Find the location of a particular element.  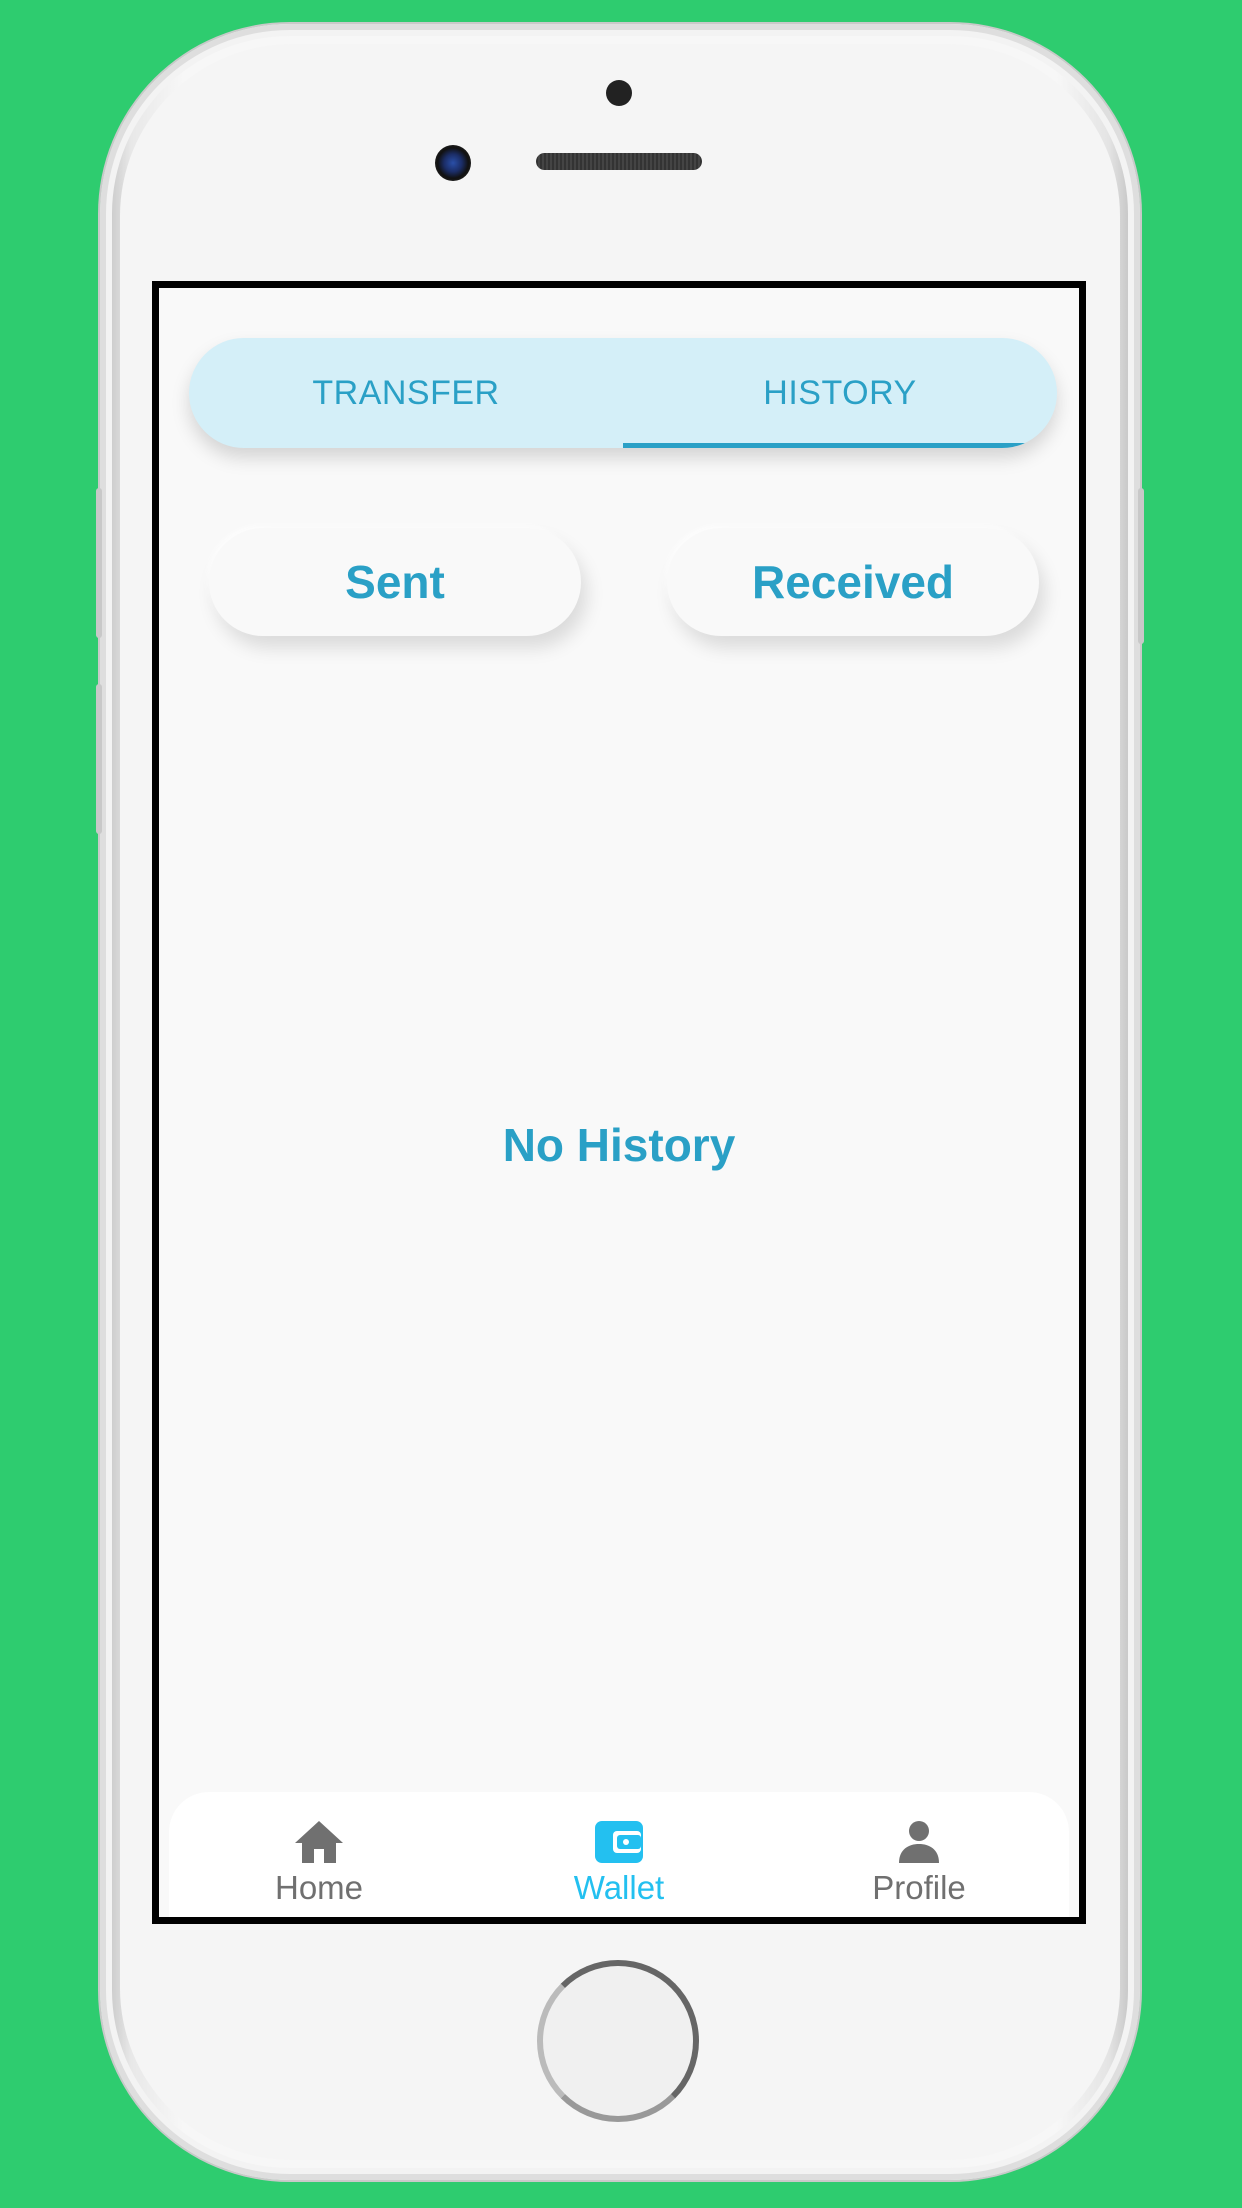

earpiece-speaker is located at coordinates (619, 161).